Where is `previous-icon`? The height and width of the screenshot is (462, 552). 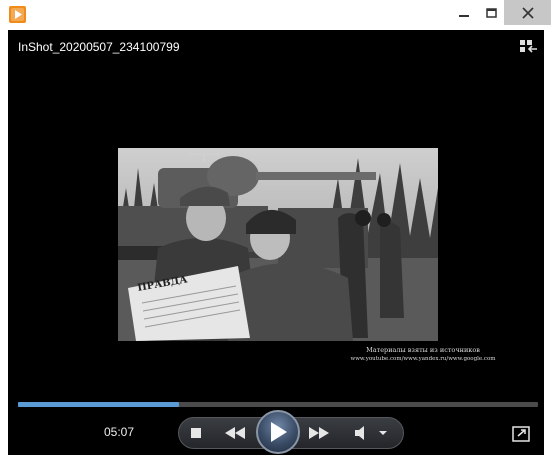
previous-icon is located at coordinates (235, 433).